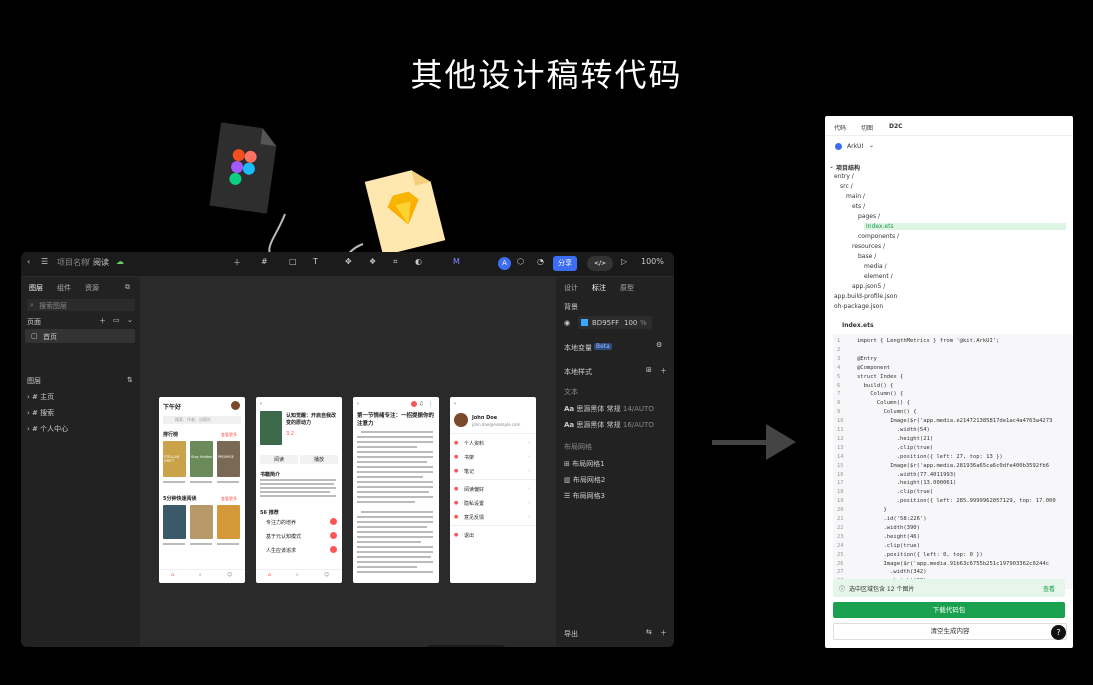  Describe the element at coordinates (571, 288) in the screenshot. I see `tab-design: 设计` at that location.